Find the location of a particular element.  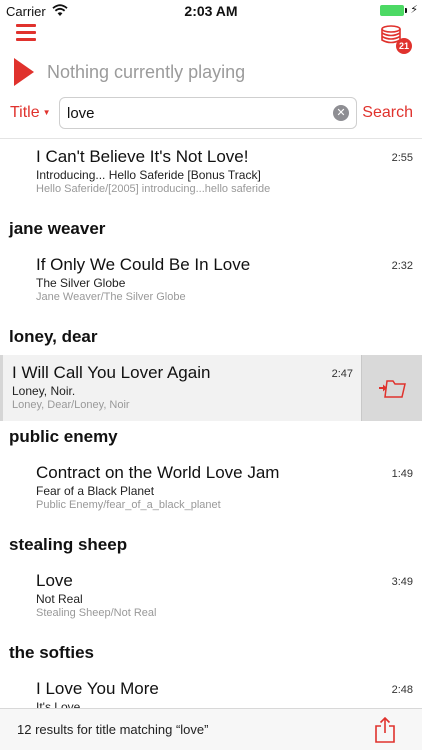

artist-section-header: the softies is located at coordinates (211, 654).